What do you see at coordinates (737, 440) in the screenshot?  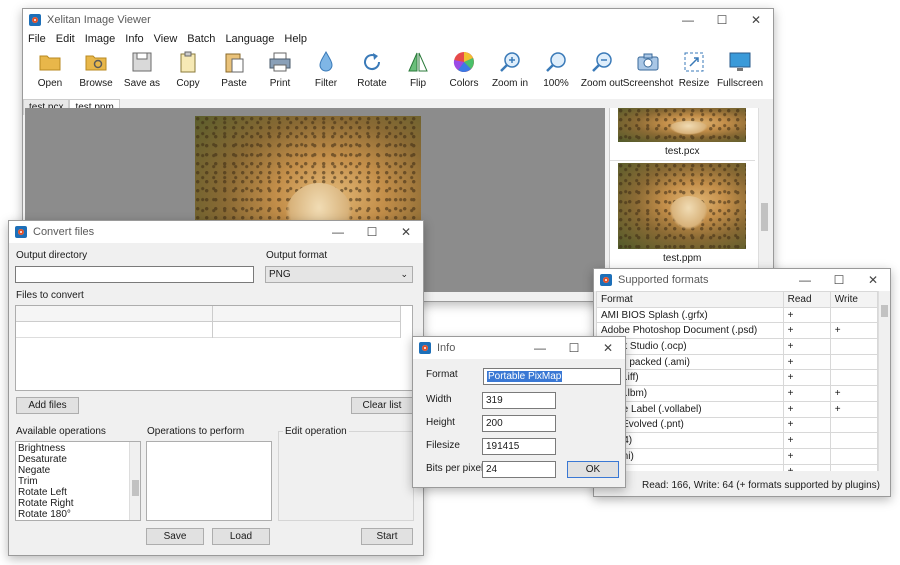 I see `table-row: l (.a64)+` at bounding box center [737, 440].